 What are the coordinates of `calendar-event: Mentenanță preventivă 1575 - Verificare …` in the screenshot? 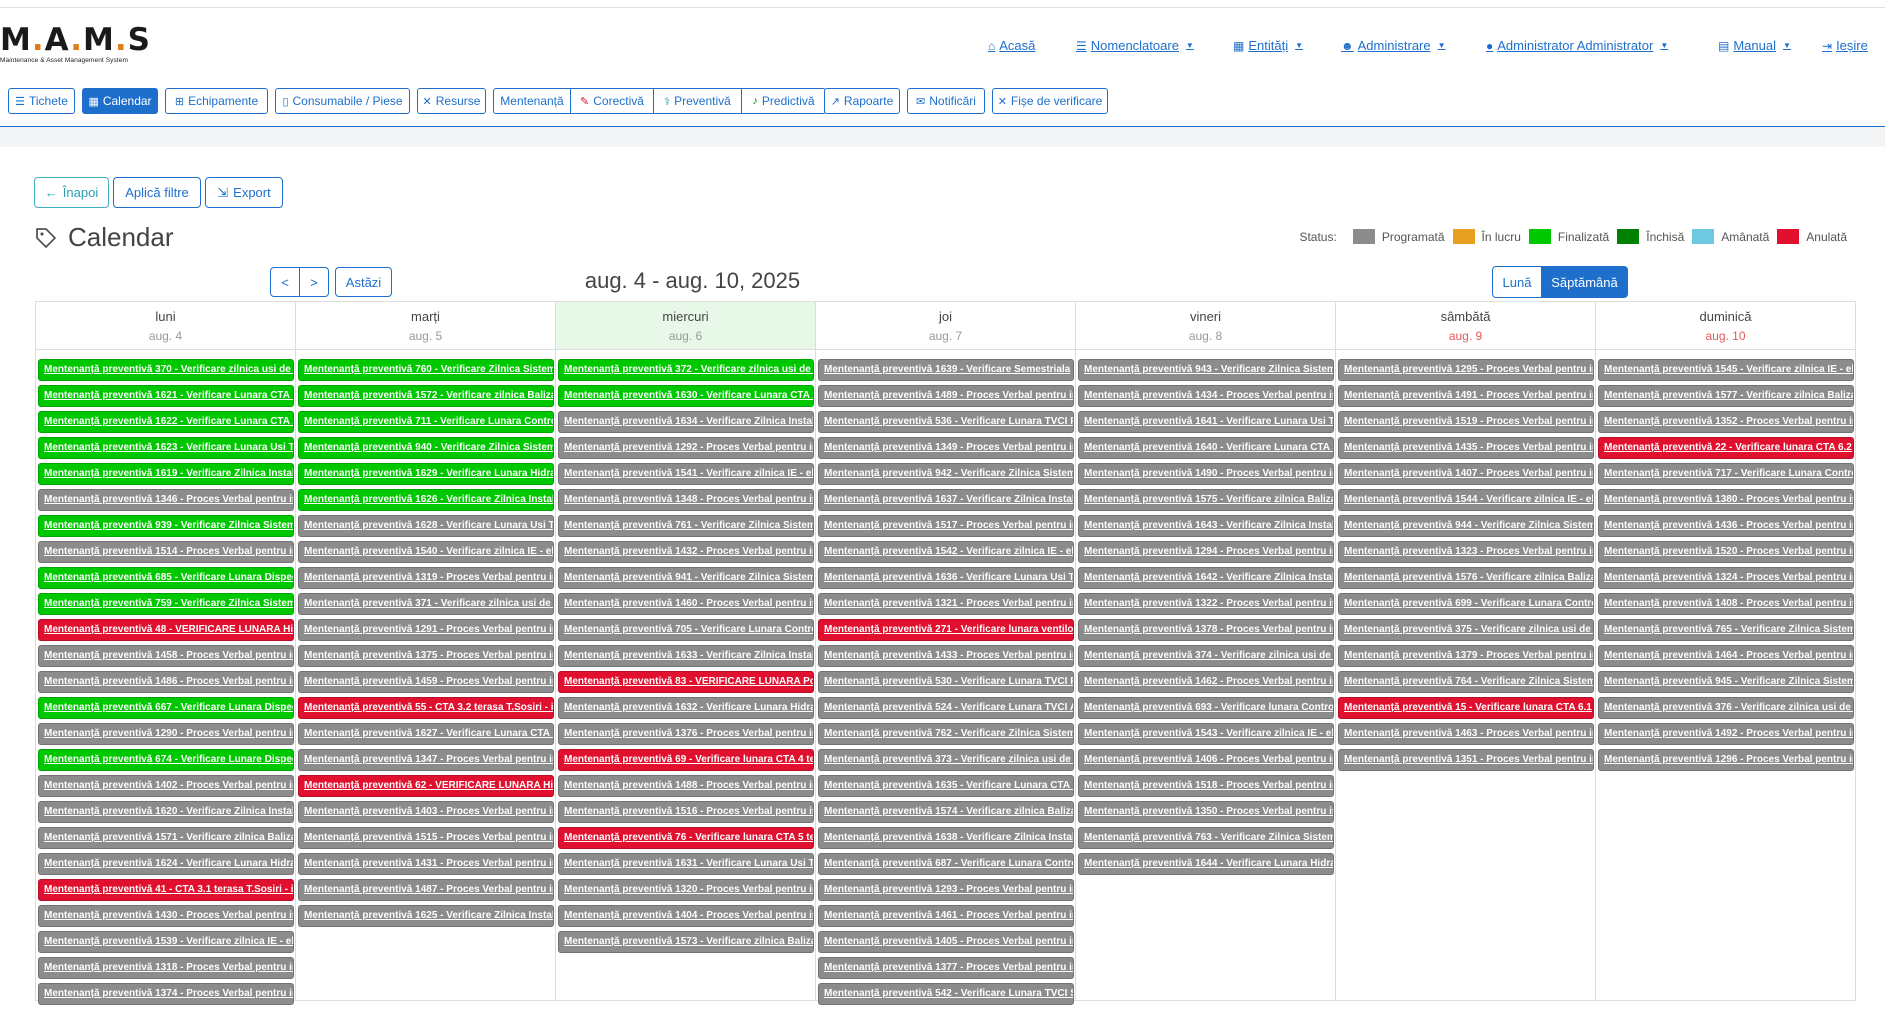 It's located at (1206, 500).